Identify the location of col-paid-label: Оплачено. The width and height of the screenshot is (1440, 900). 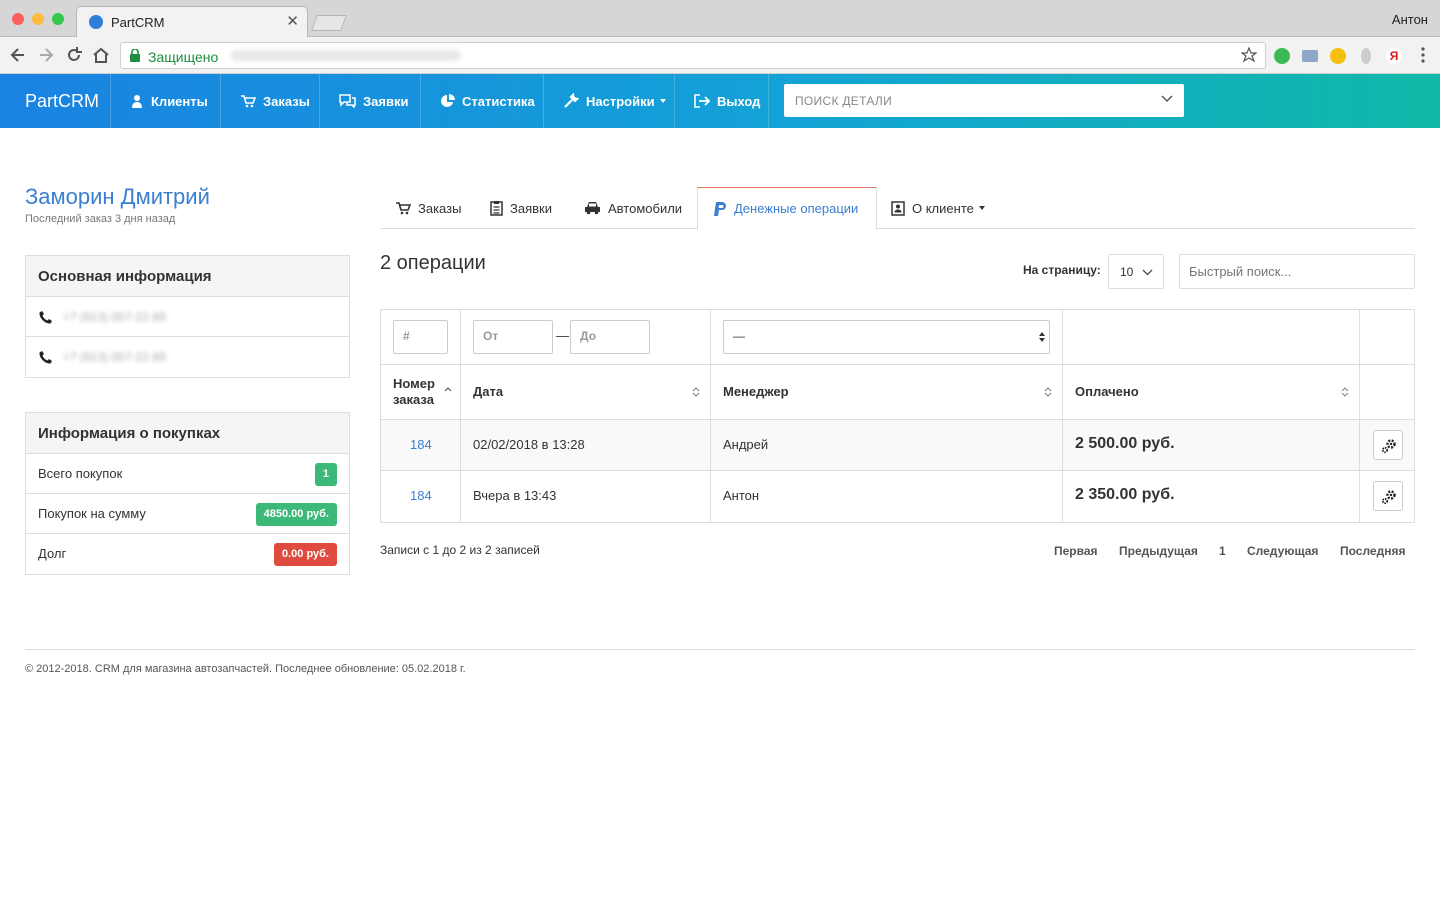
(1107, 391).